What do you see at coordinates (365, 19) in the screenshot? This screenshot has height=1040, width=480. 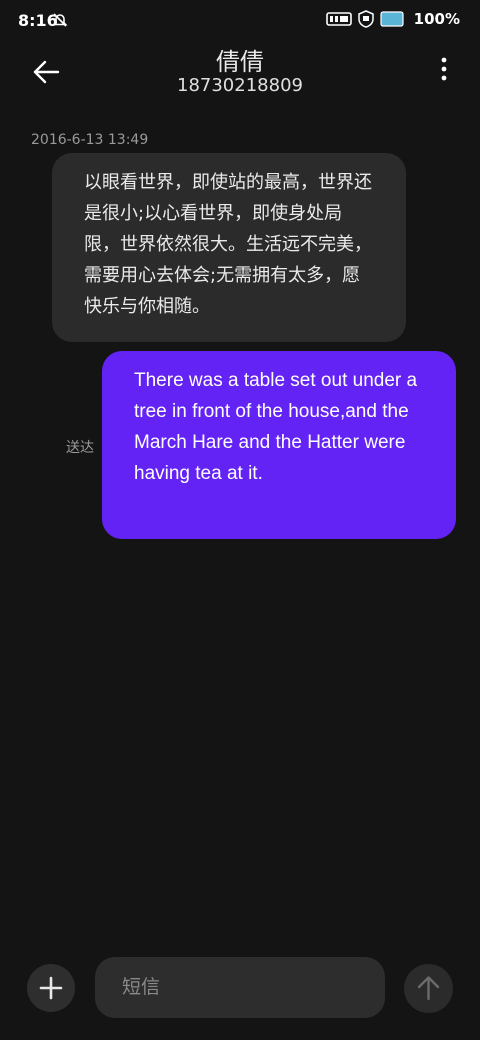 I see `shield-icon` at bounding box center [365, 19].